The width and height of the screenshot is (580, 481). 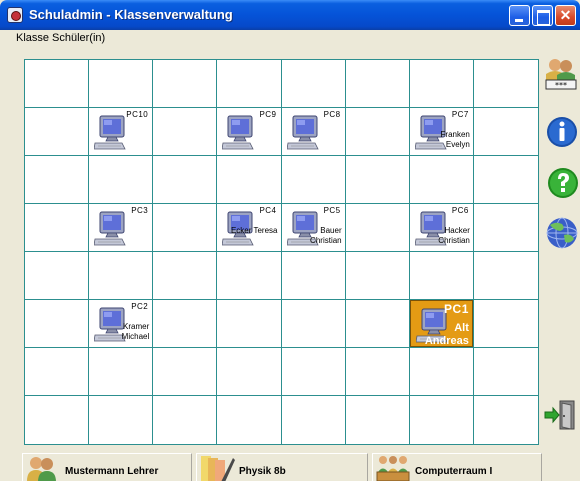 I want to click on maximize-button, so click(x=542, y=15).